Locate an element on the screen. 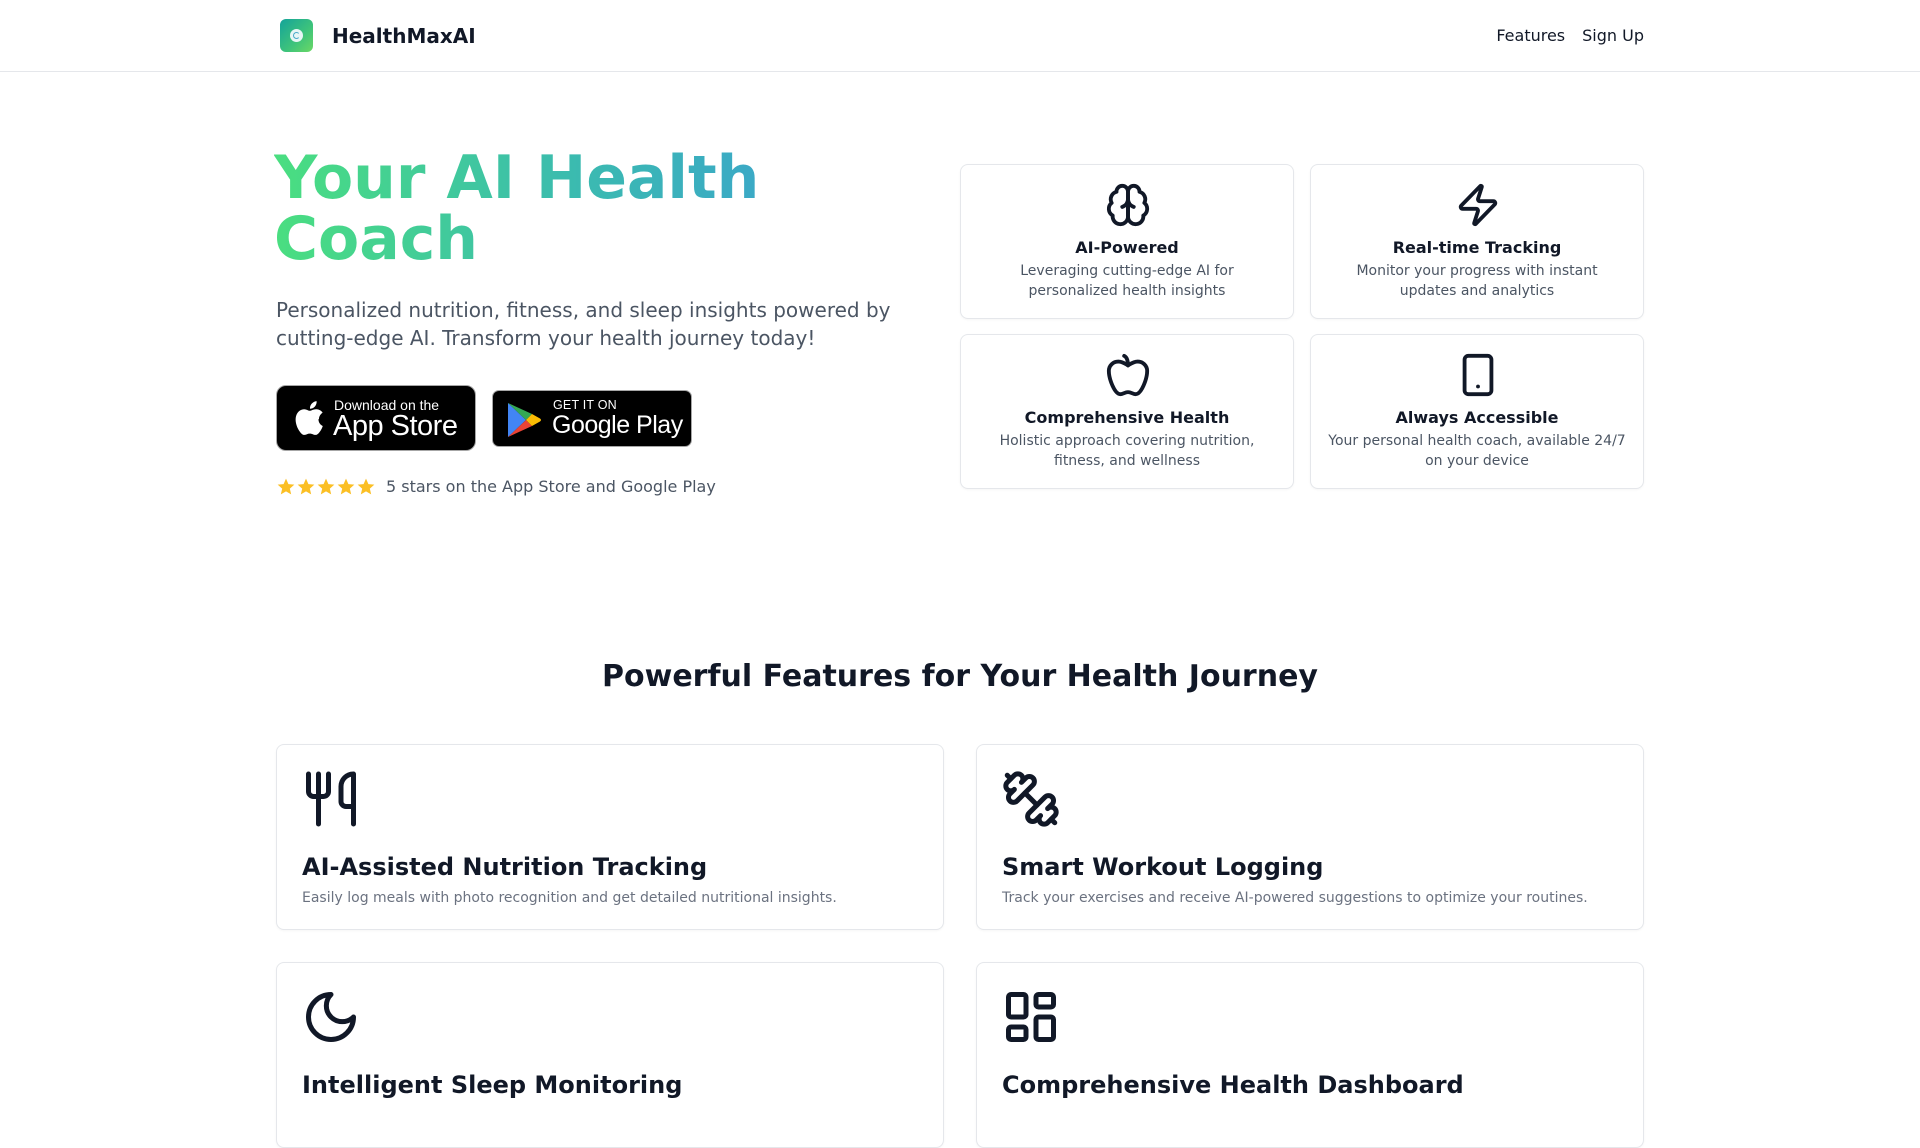  feature-title: AI-Assisted Nutrition Tracking is located at coordinates (505, 867).